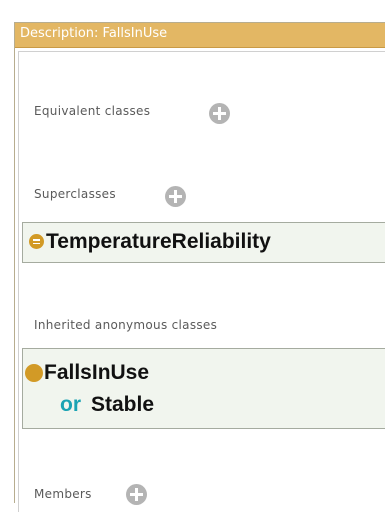 The image size is (385, 512). What do you see at coordinates (94, 33) in the screenshot?
I see `view-title: Description: FallsInUse` at bounding box center [94, 33].